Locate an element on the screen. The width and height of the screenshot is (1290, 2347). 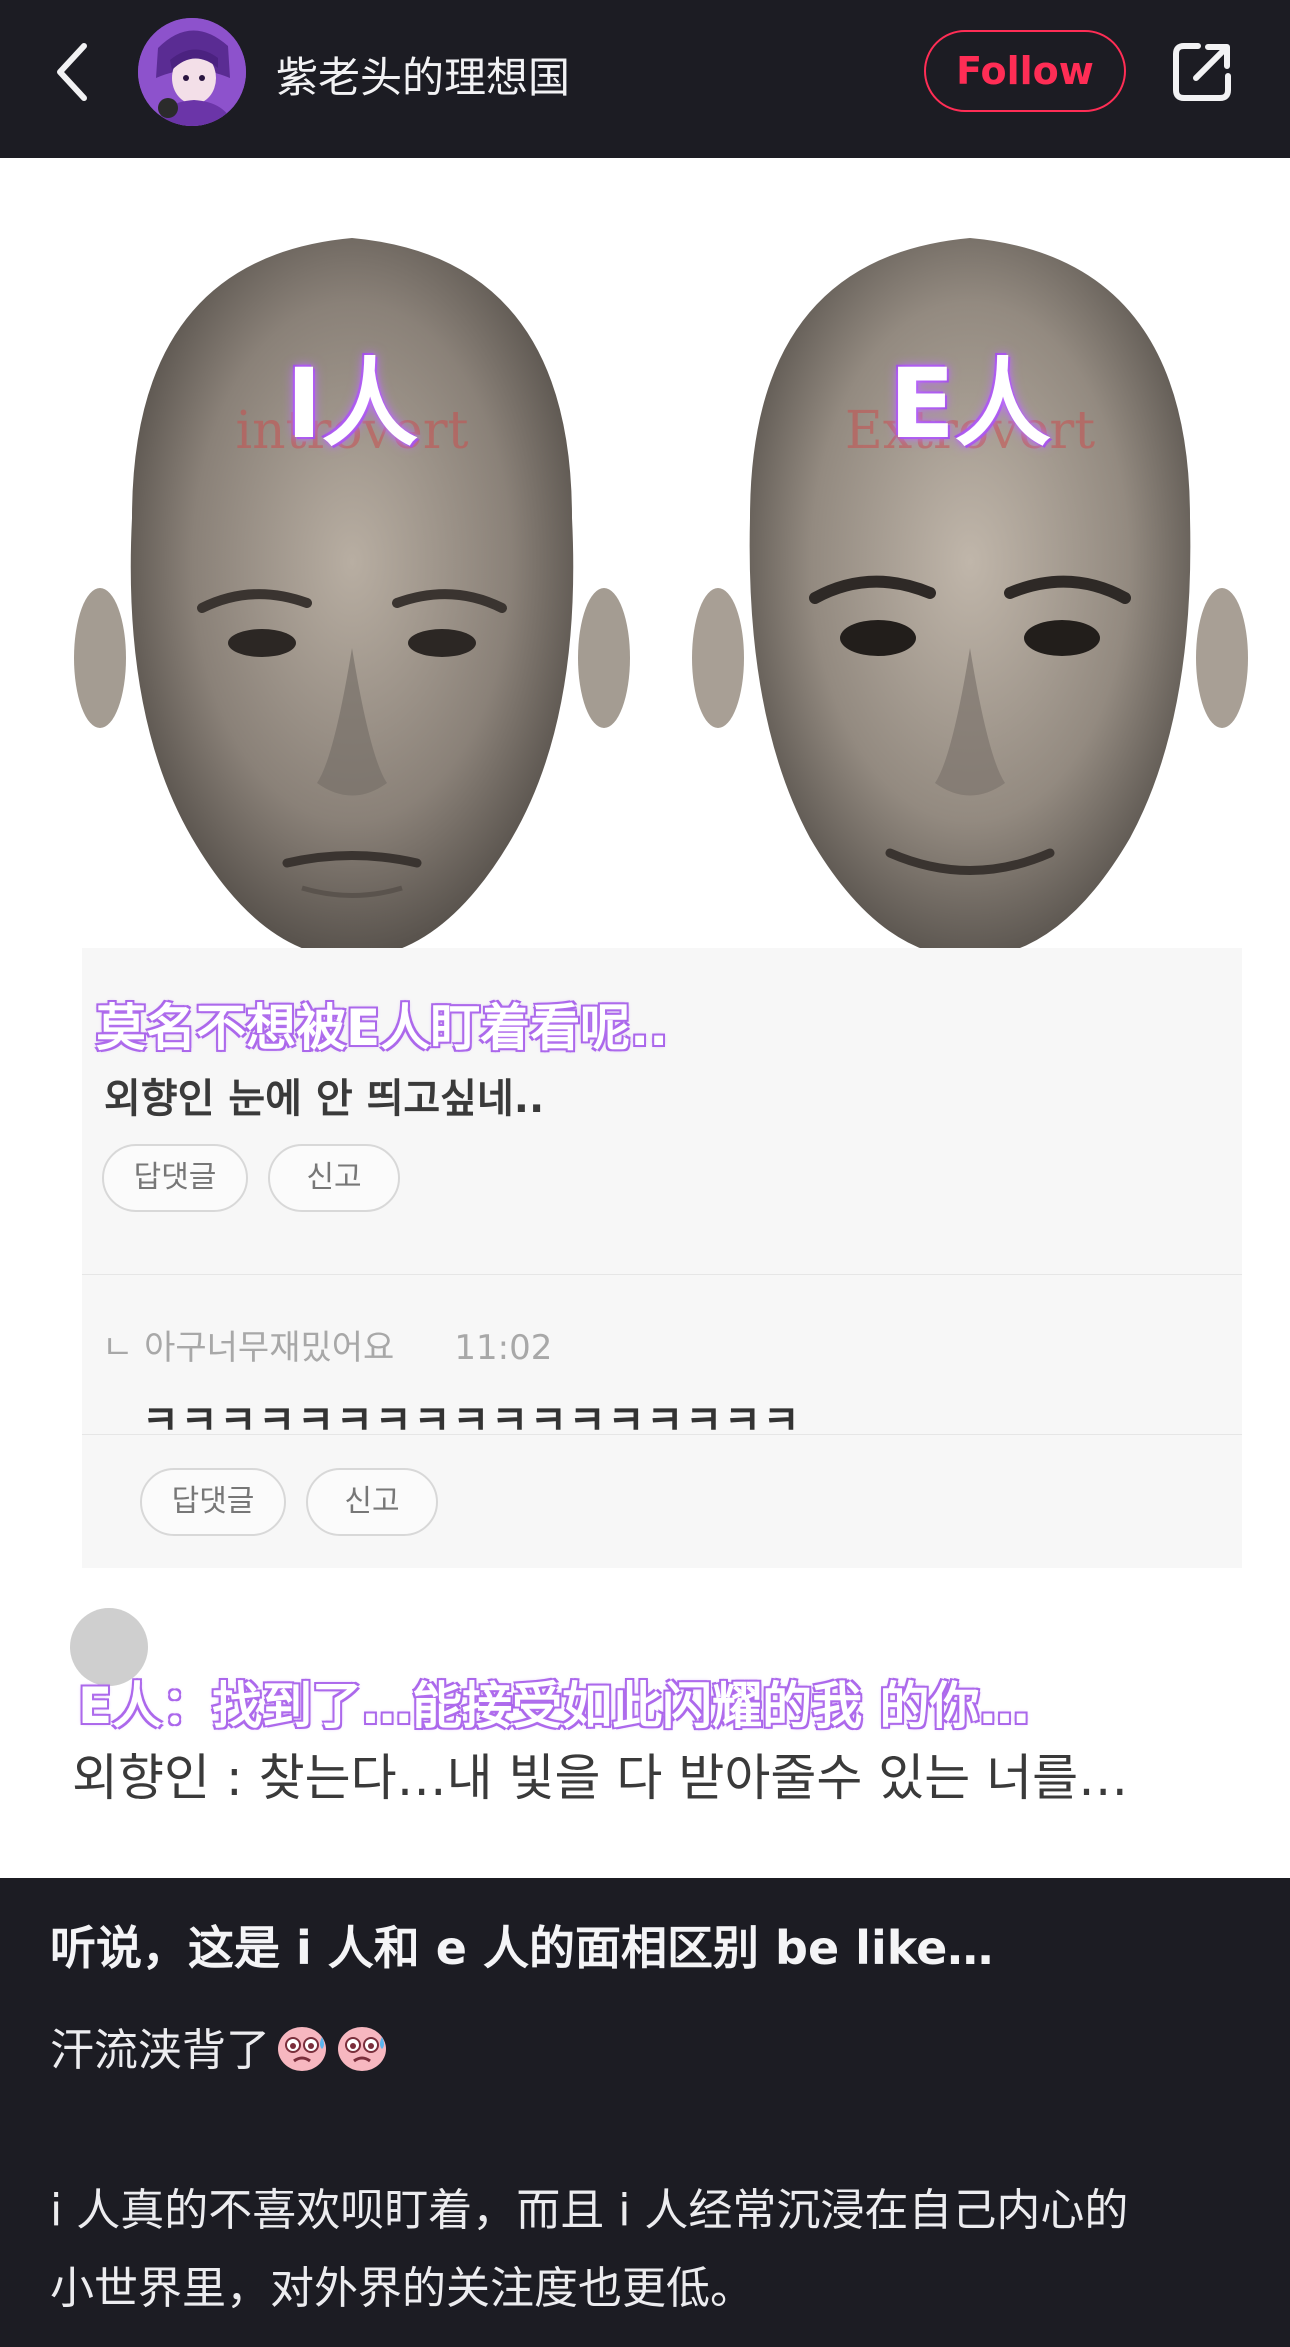
reply-pill-2: 답댓글 is located at coordinates (213, 1502).